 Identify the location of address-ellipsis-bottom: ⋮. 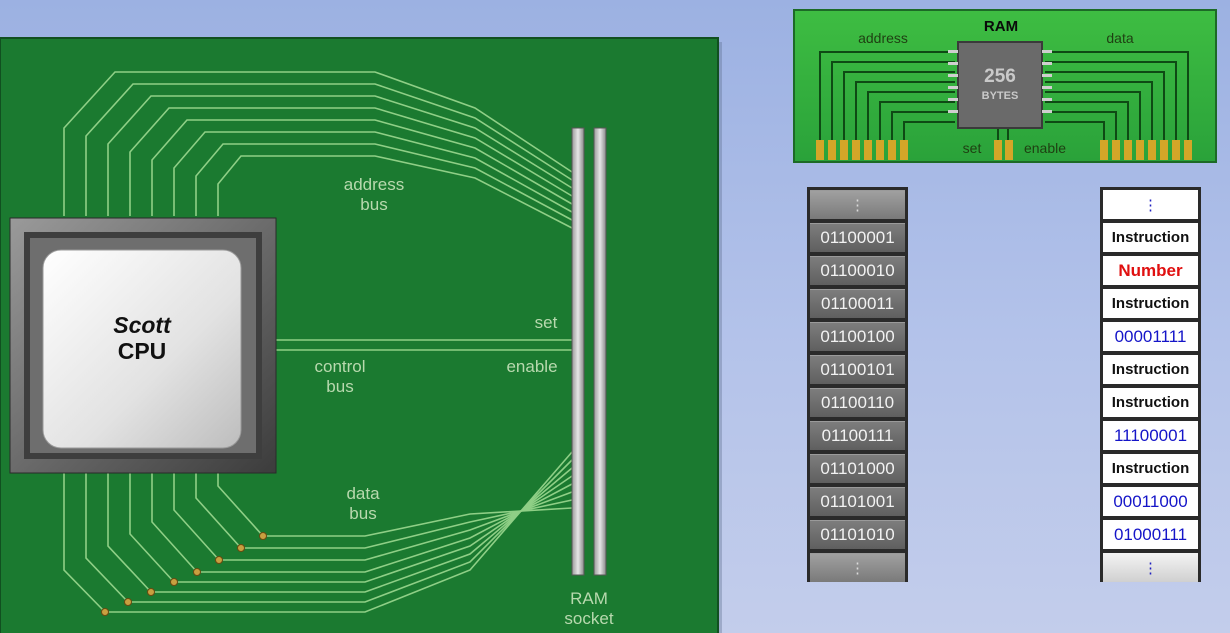
(857, 567).